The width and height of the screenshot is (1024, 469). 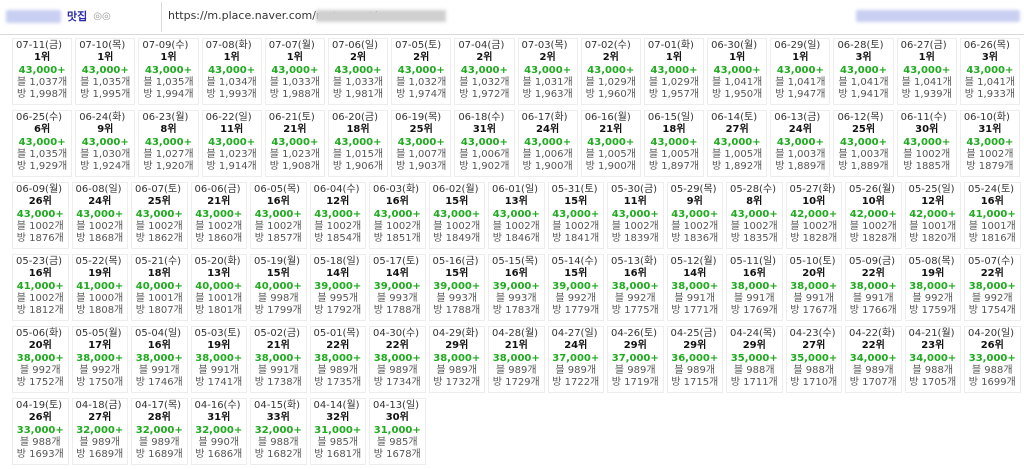 I want to click on rank-card: 05-02(금) 21위 38,000+ 블 991개 방 1738개, so click(x=278, y=359).